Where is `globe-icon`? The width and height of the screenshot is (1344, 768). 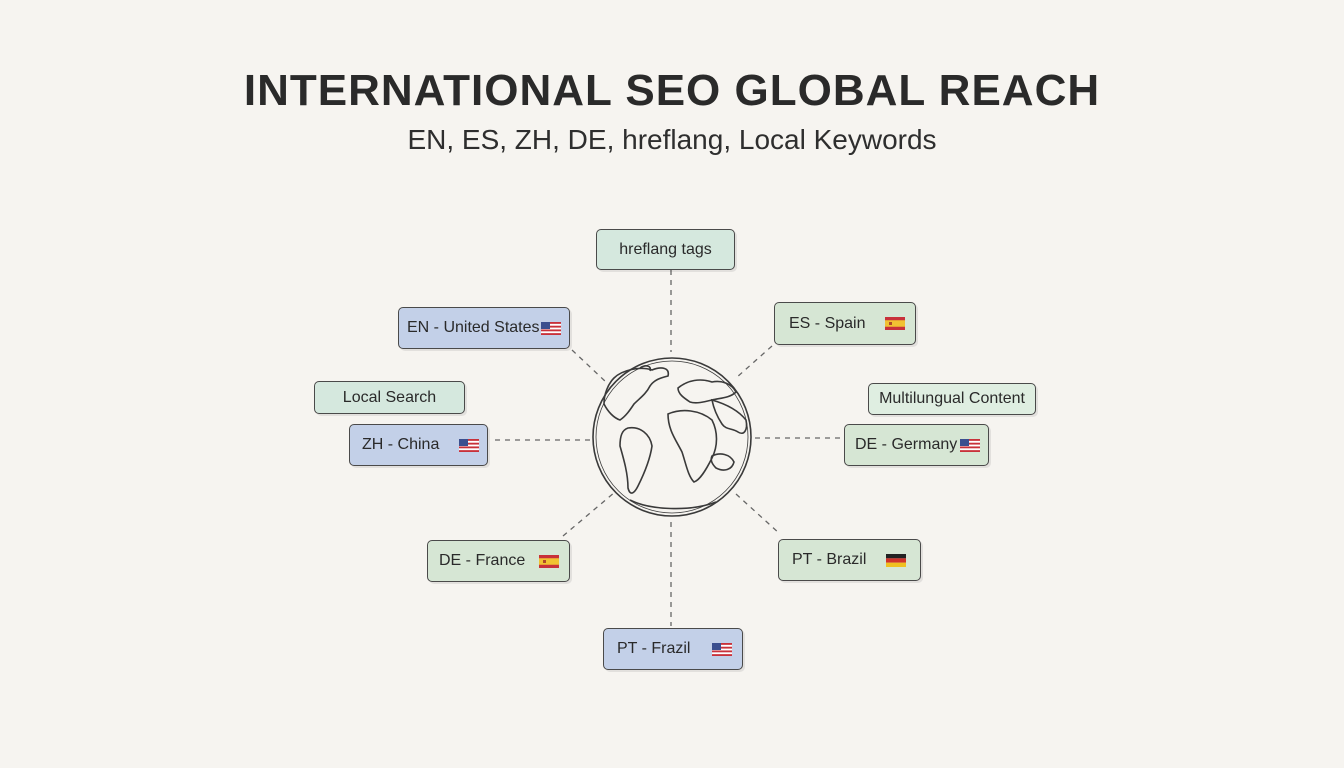 globe-icon is located at coordinates (672, 437).